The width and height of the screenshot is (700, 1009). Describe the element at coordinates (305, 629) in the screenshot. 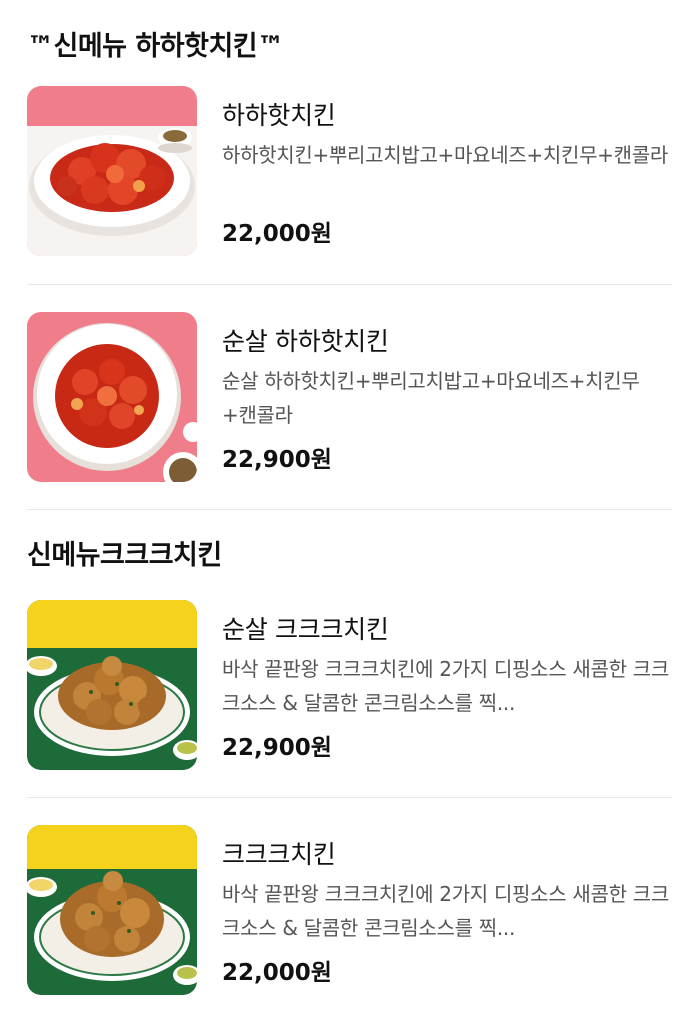

I see `menu-item-name: 순살 크크크치킨` at that location.